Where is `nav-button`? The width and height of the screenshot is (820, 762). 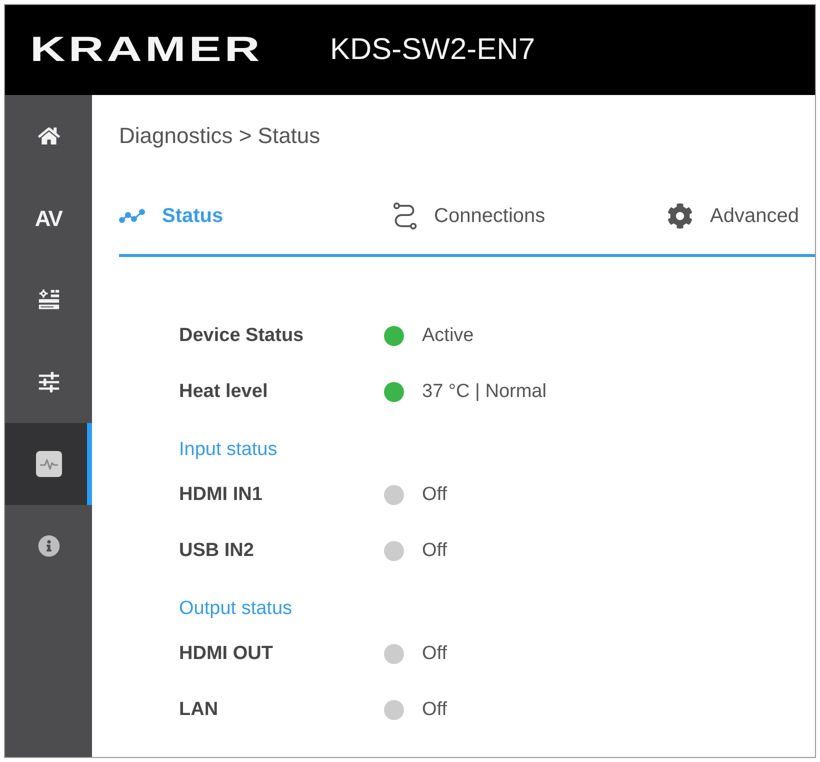 nav-button is located at coordinates (48, 464).